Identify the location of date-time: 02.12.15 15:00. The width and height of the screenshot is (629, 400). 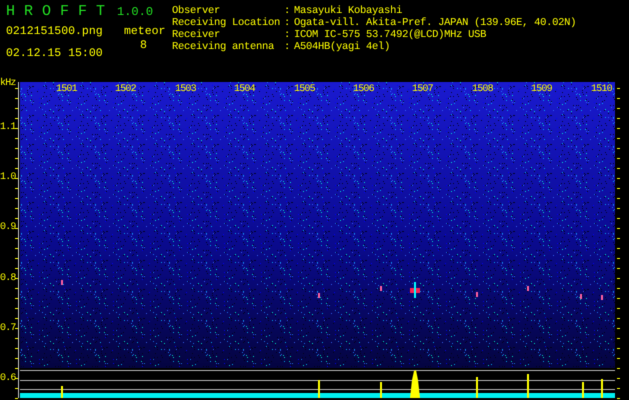
(54, 53).